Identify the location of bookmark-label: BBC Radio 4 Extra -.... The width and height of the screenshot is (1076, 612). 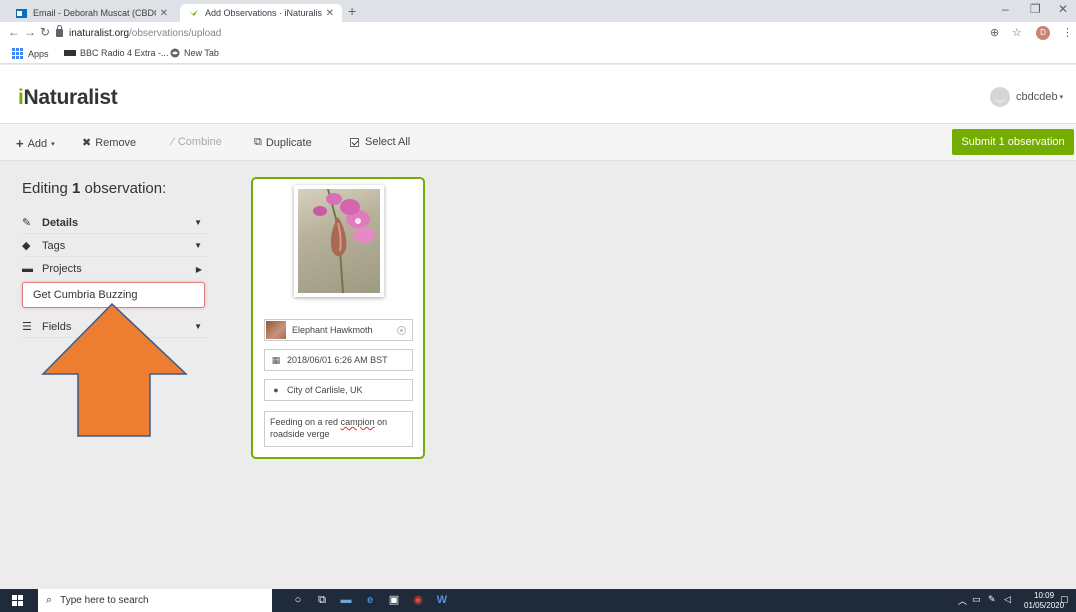
(124, 53).